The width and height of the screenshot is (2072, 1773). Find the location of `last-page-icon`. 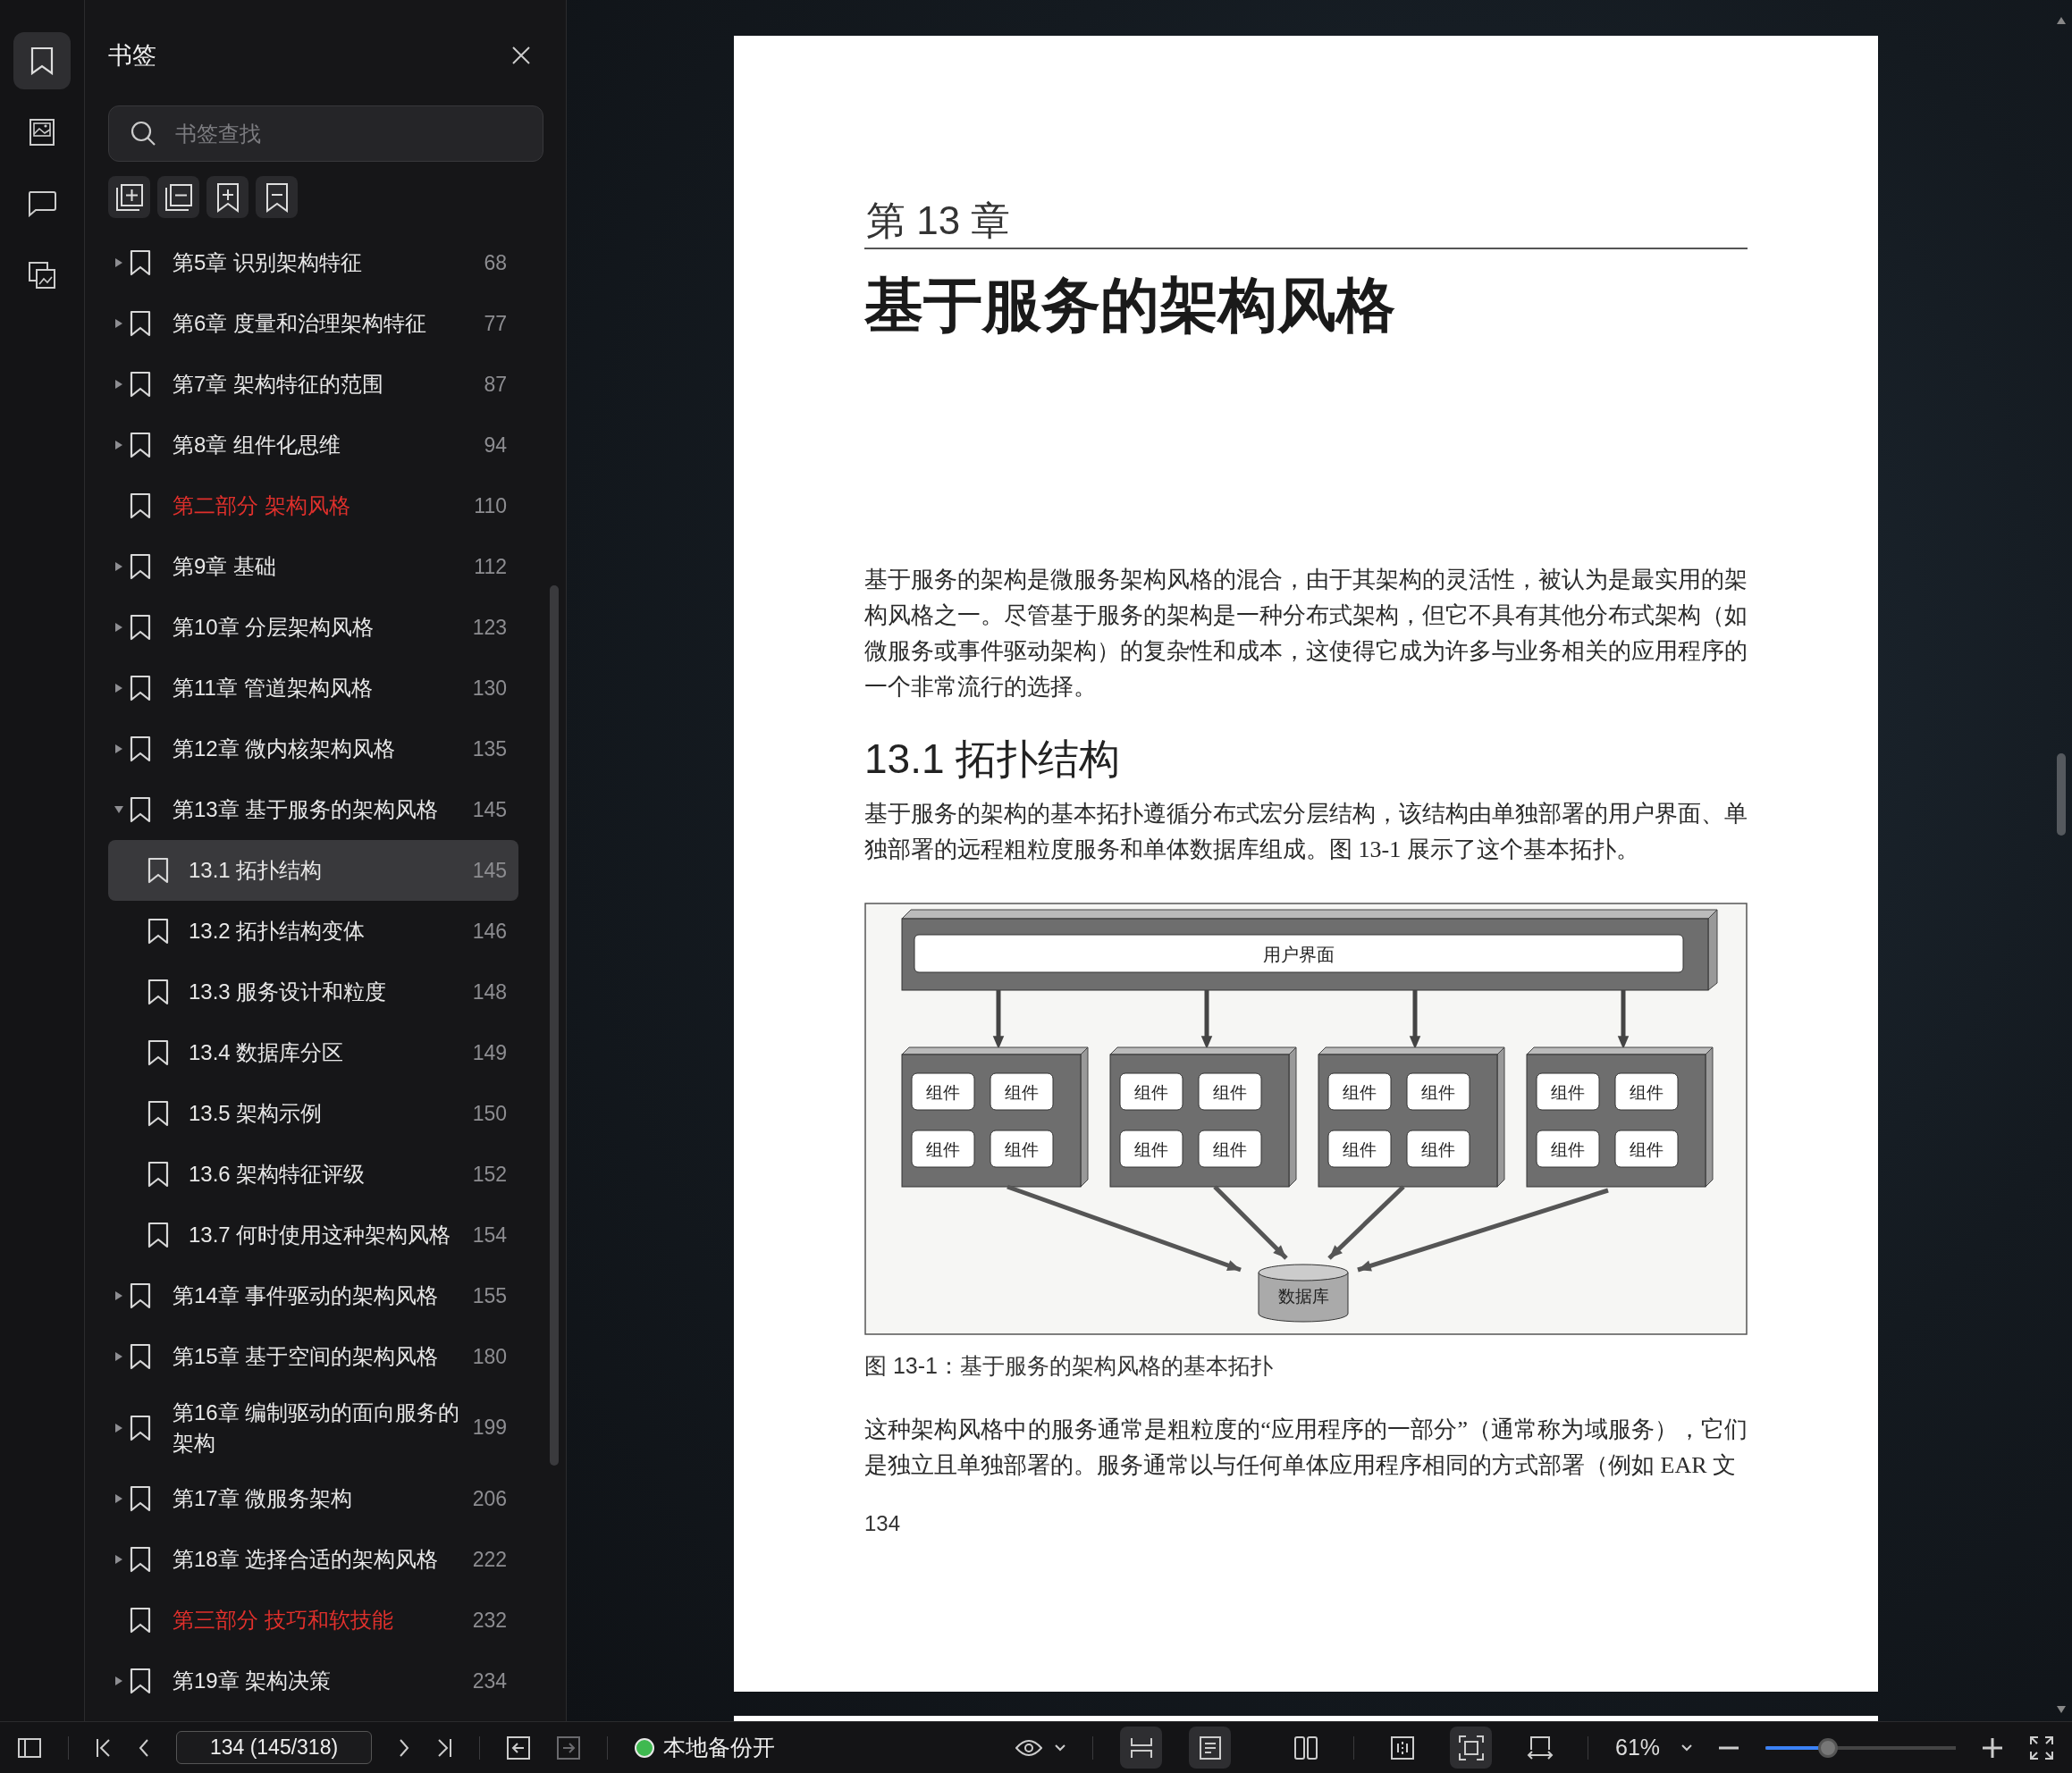

last-page-icon is located at coordinates (444, 1748).